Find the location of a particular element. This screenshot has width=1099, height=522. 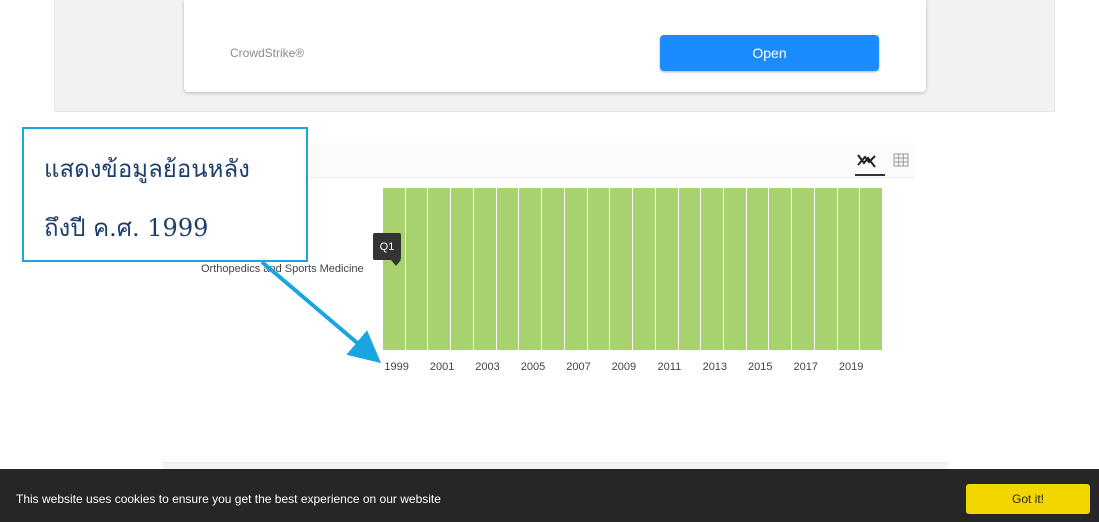

x-tick-label: 2003 is located at coordinates (487, 367).